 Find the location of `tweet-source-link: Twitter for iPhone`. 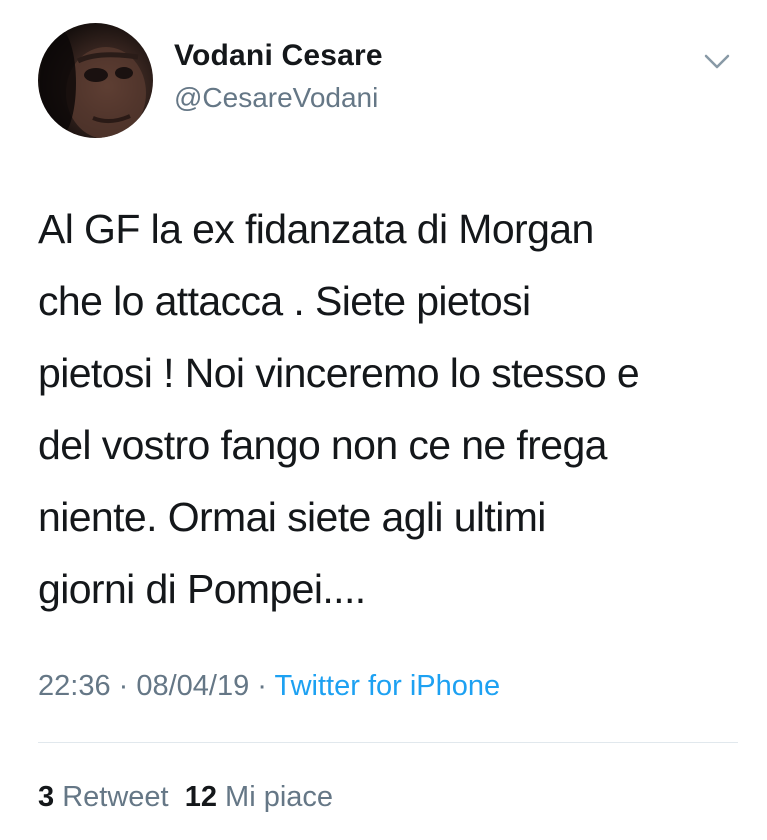

tweet-source-link: Twitter for iPhone is located at coordinates (388, 686).